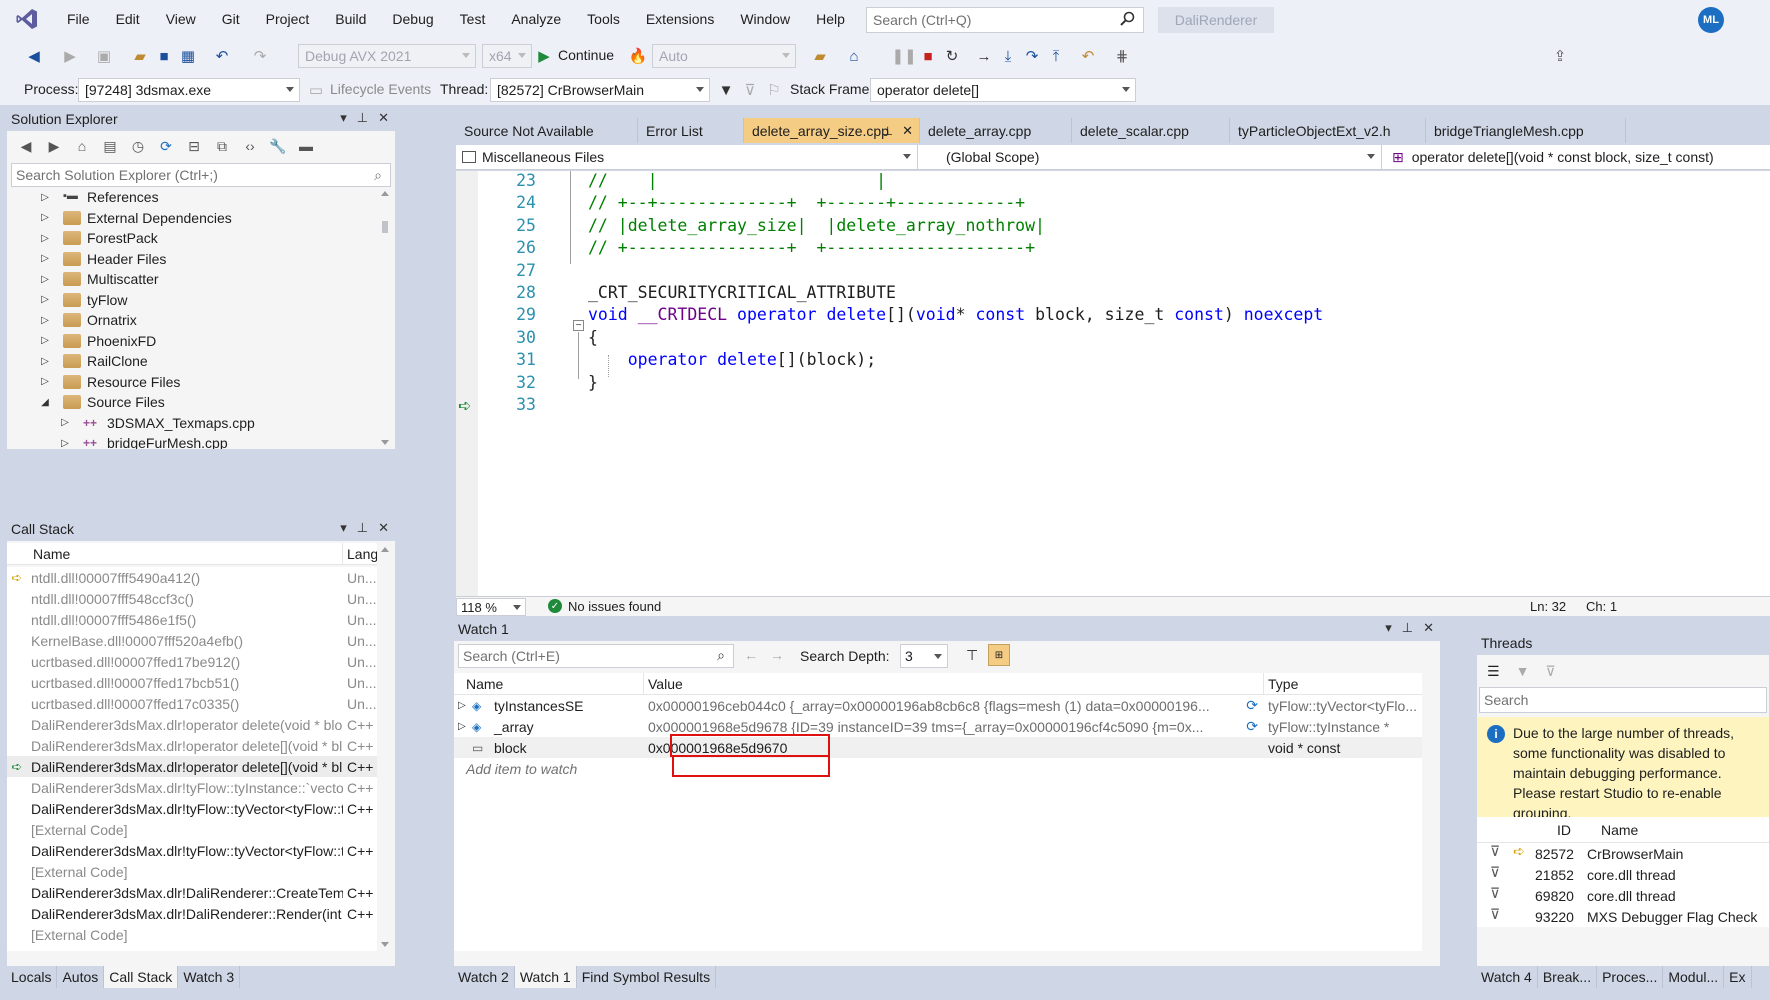  What do you see at coordinates (586, 55) in the screenshot?
I see `continue-button: Continue` at bounding box center [586, 55].